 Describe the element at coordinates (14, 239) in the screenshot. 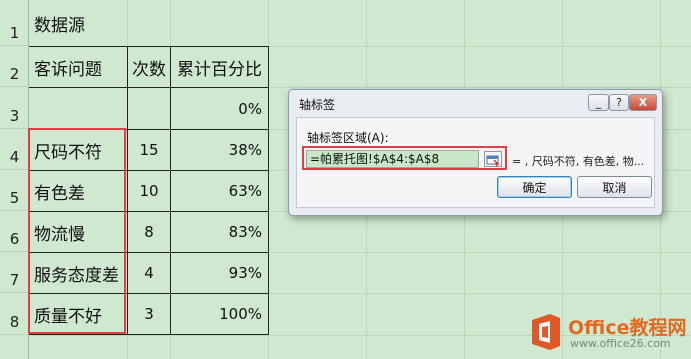

I see `row-number-label: 6` at that location.